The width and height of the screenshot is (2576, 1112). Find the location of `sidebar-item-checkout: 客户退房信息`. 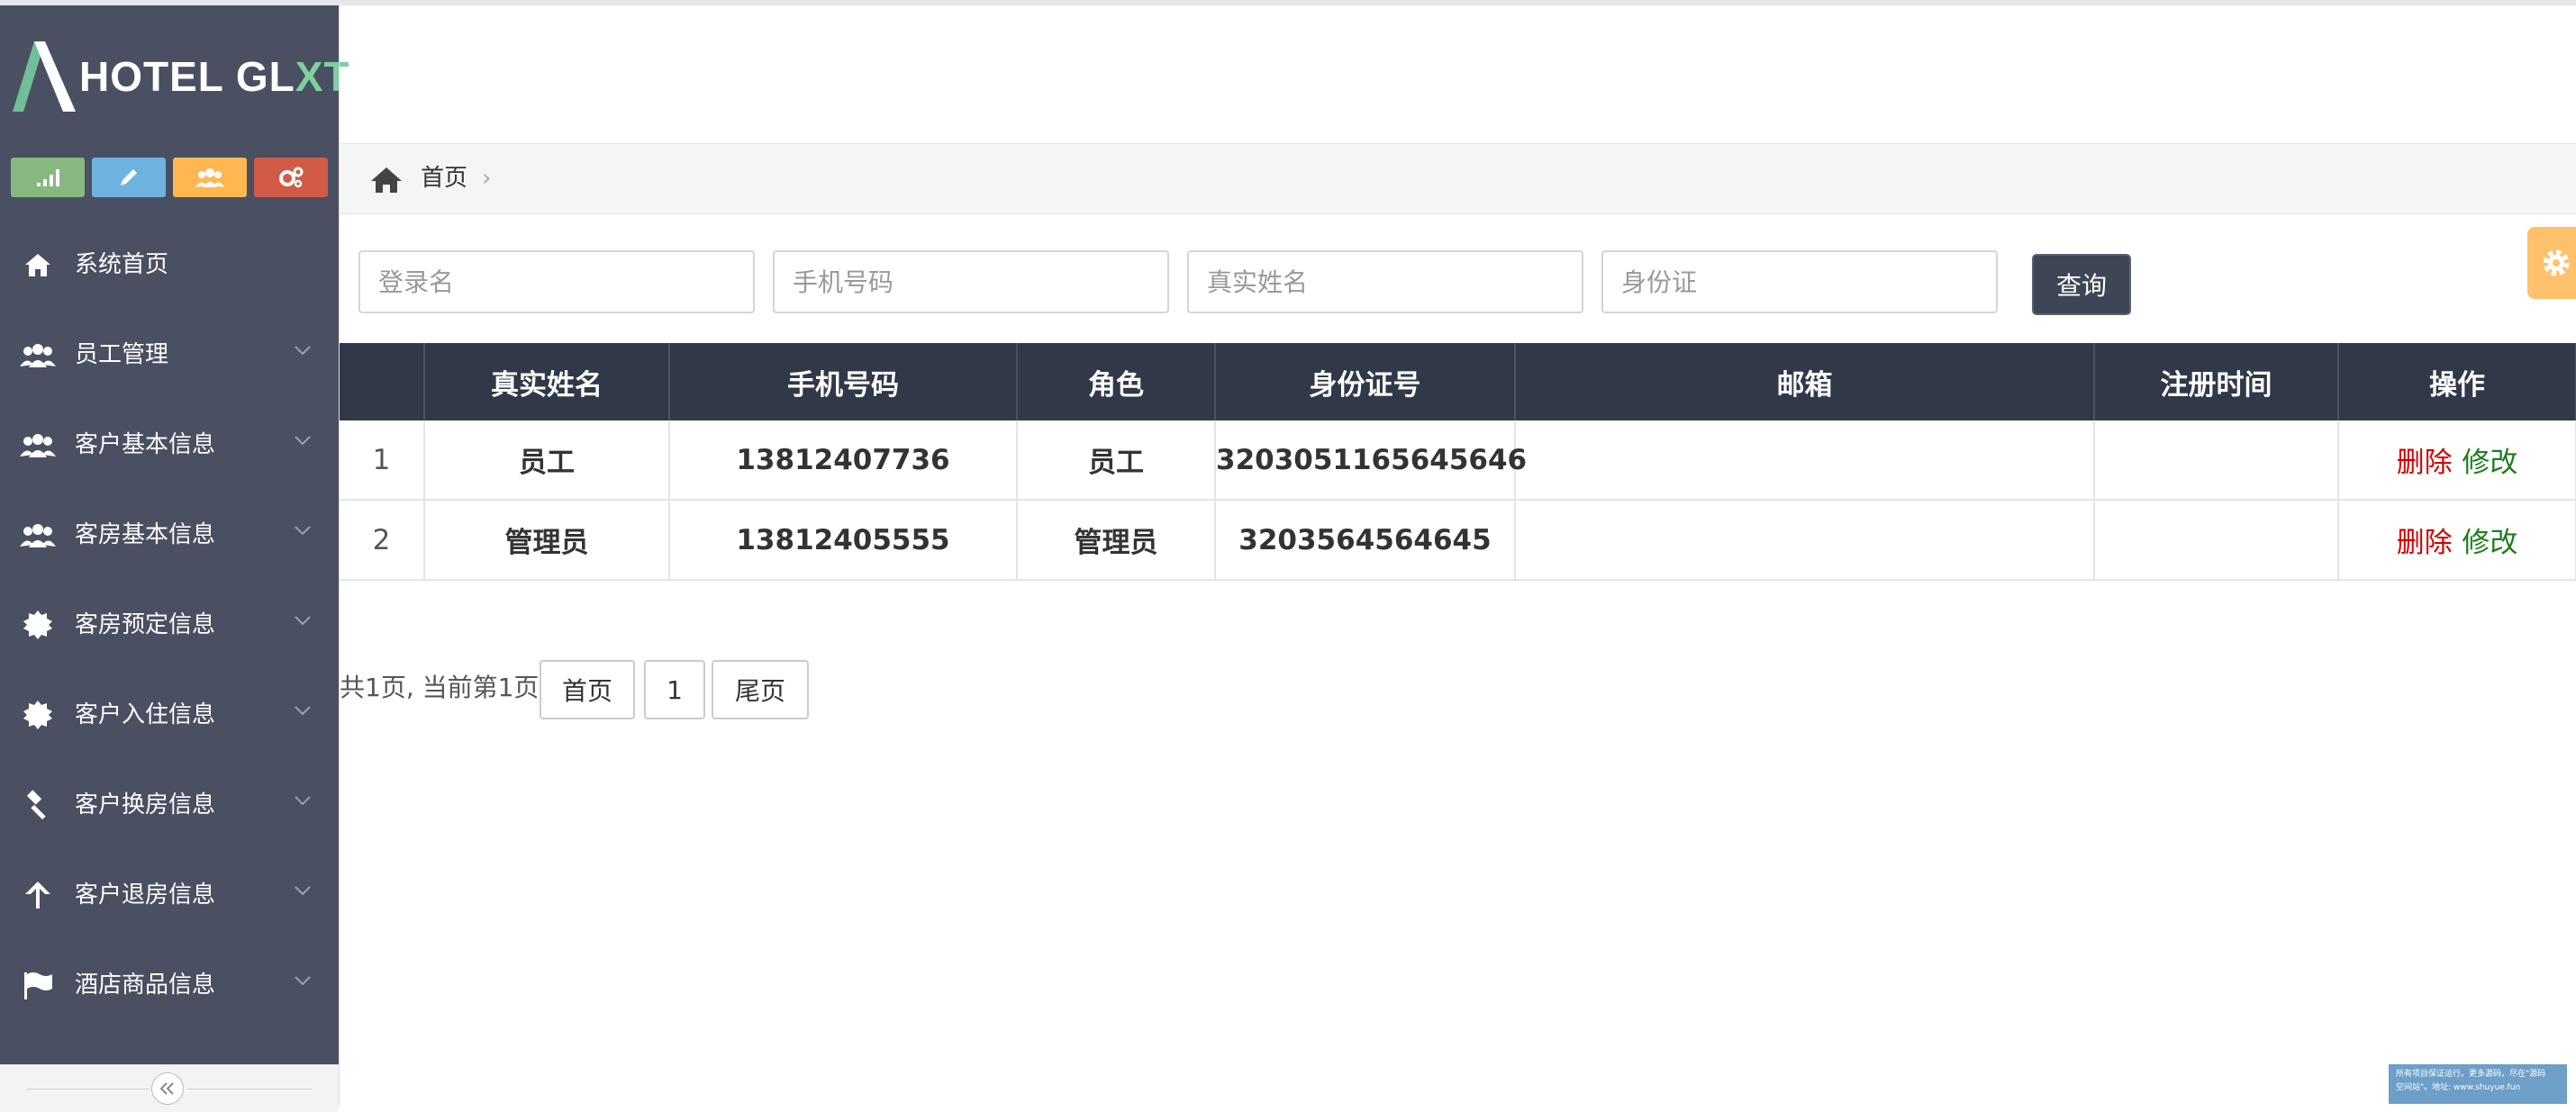

sidebar-item-checkout: 客户退房信息 is located at coordinates (169, 895).